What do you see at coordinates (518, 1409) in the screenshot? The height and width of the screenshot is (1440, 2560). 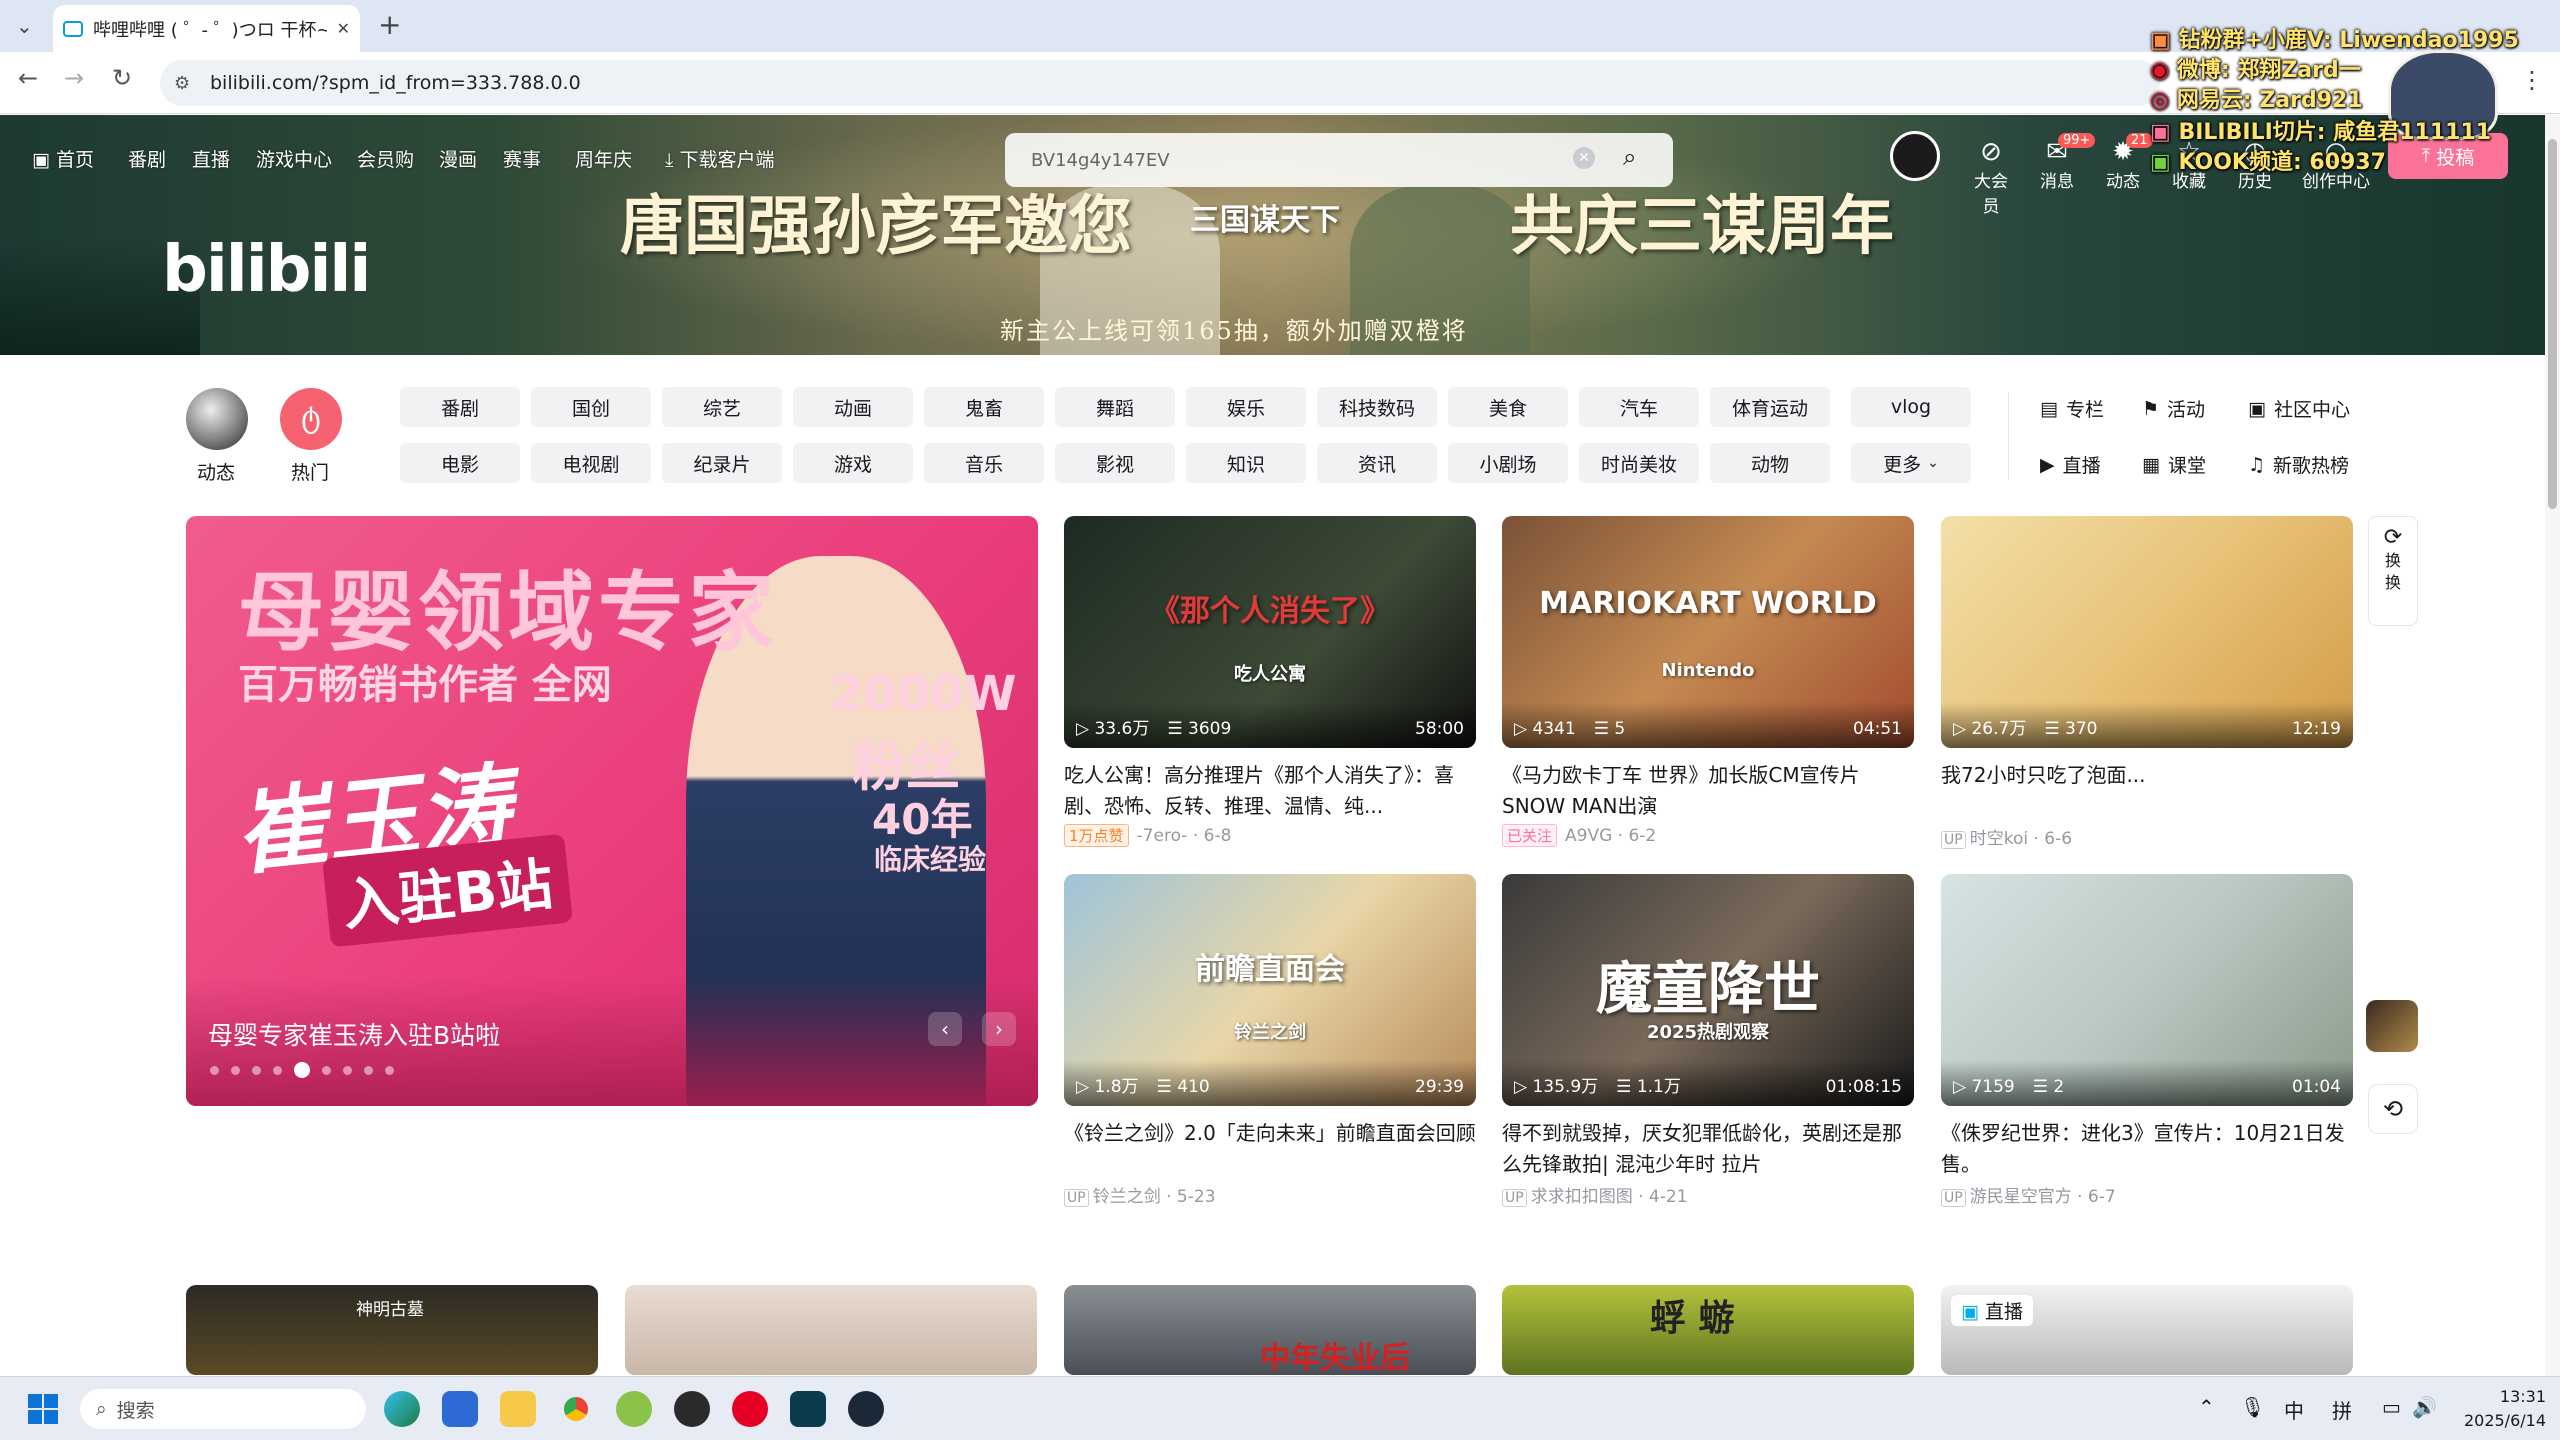 I see `file-explorer-icon` at bounding box center [518, 1409].